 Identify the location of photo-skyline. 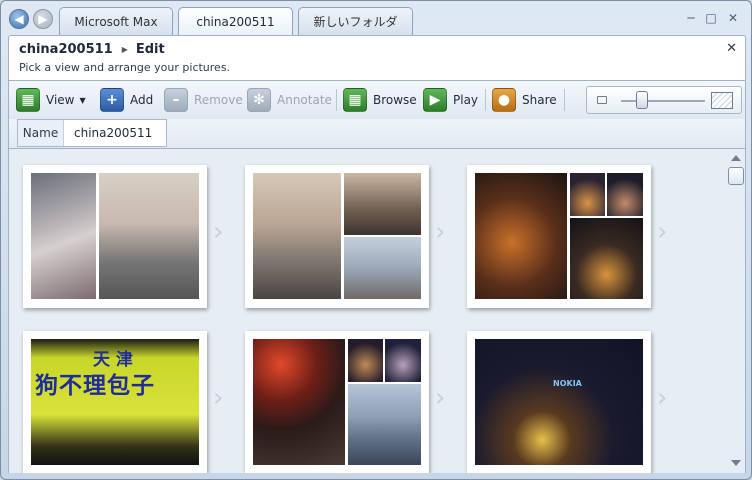
(149, 236).